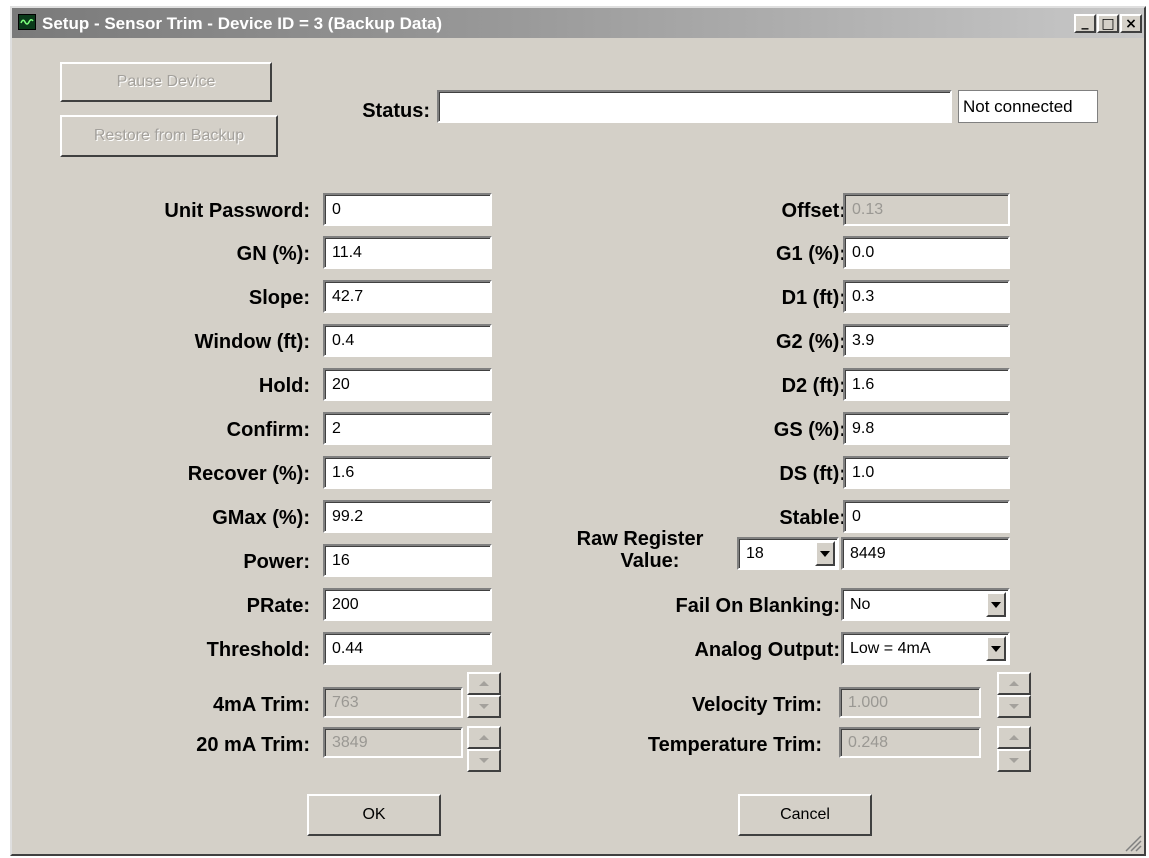  I want to click on maximize-icon: □, so click(1108, 23).